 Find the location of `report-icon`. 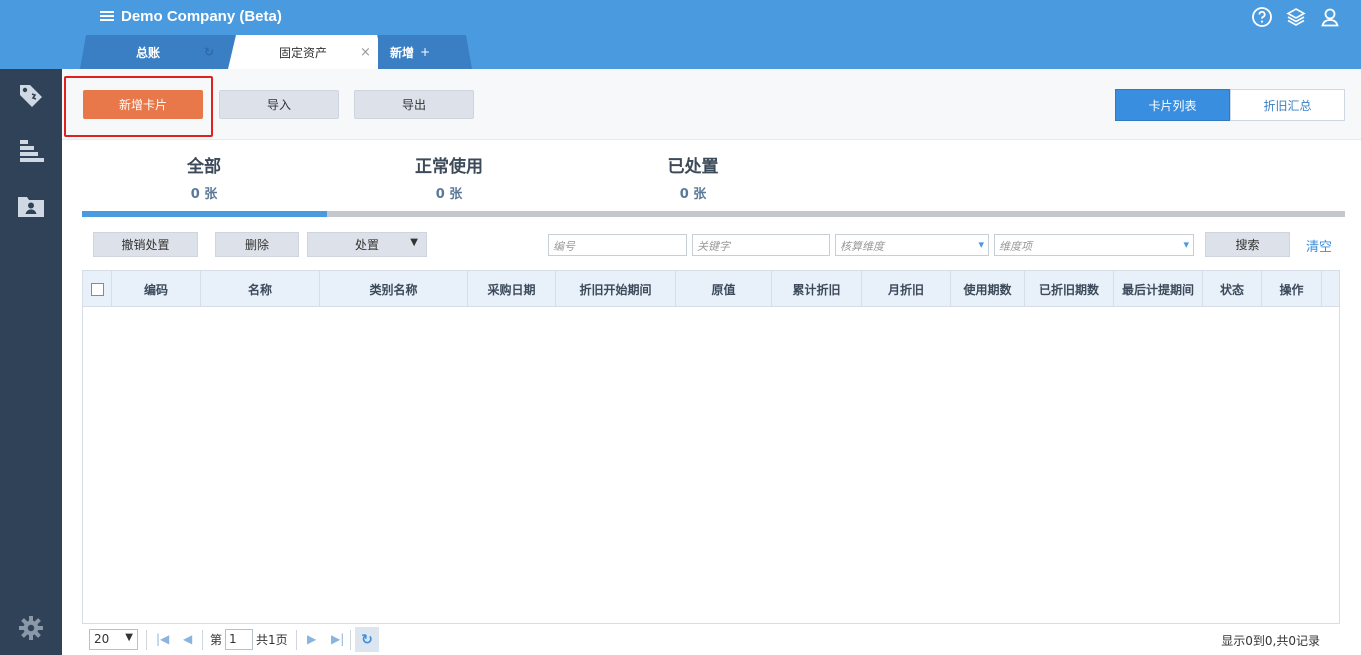

report-icon is located at coordinates (31, 151).